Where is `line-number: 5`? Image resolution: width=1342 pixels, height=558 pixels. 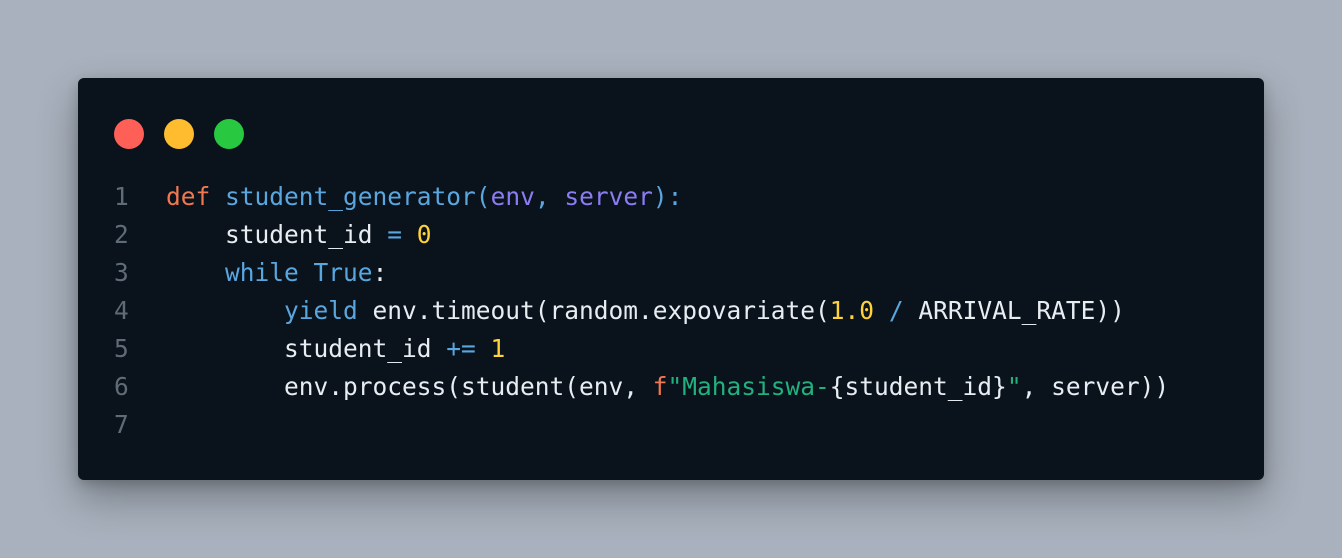 line-number: 5 is located at coordinates (121, 348).